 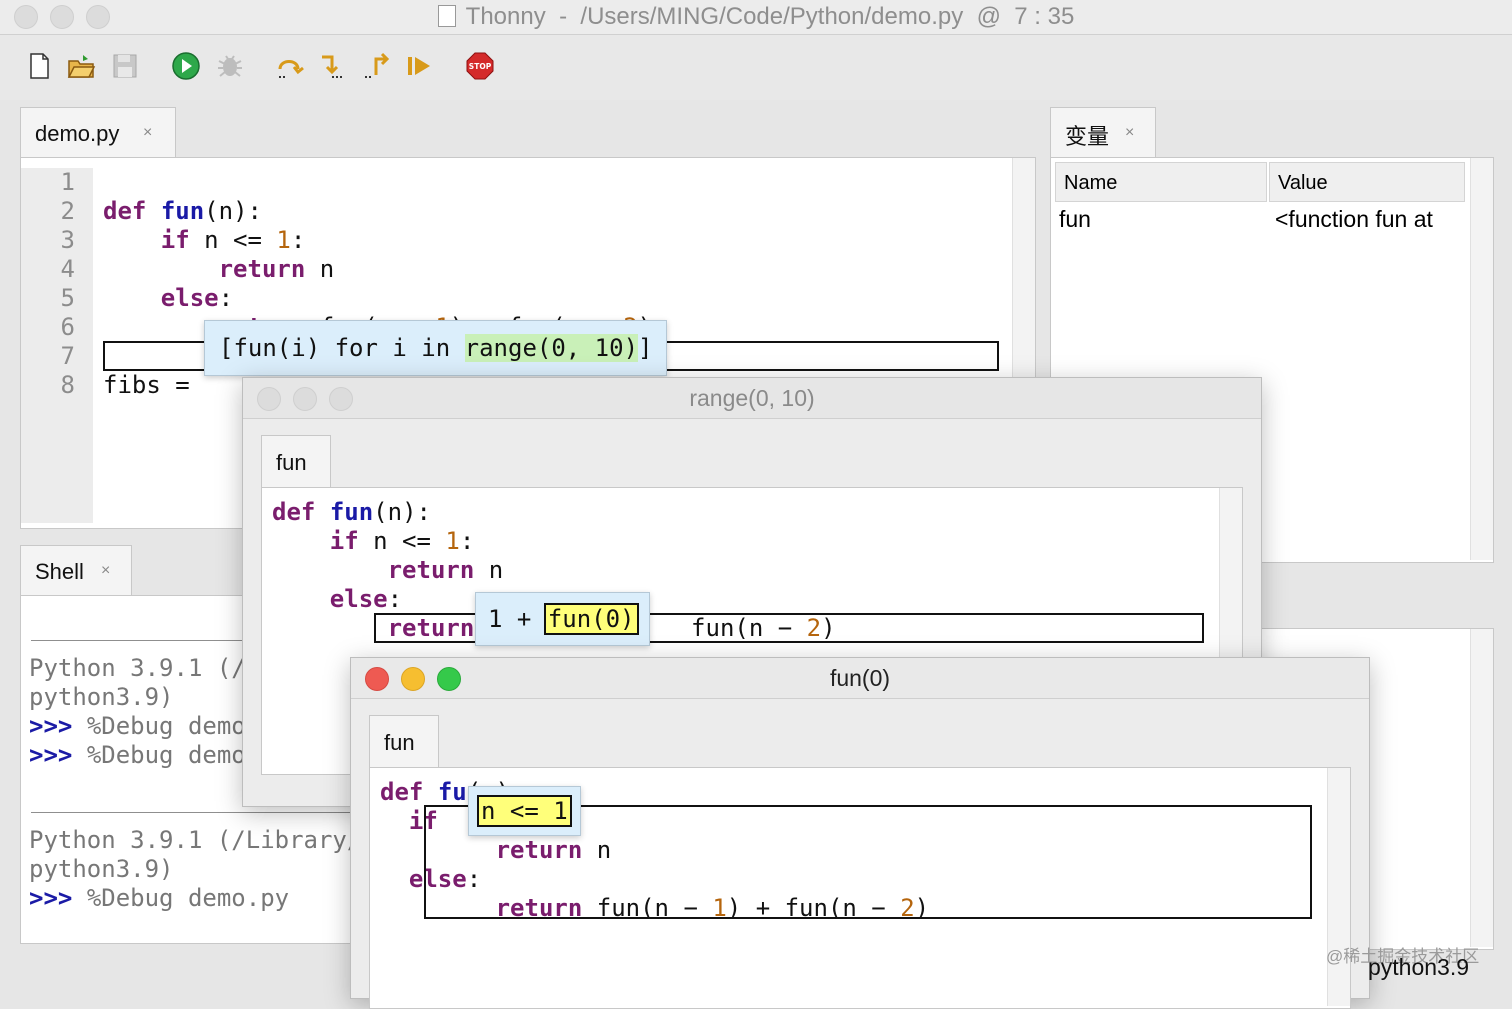 I want to click on column-header-name: Name, so click(x=1161, y=182).